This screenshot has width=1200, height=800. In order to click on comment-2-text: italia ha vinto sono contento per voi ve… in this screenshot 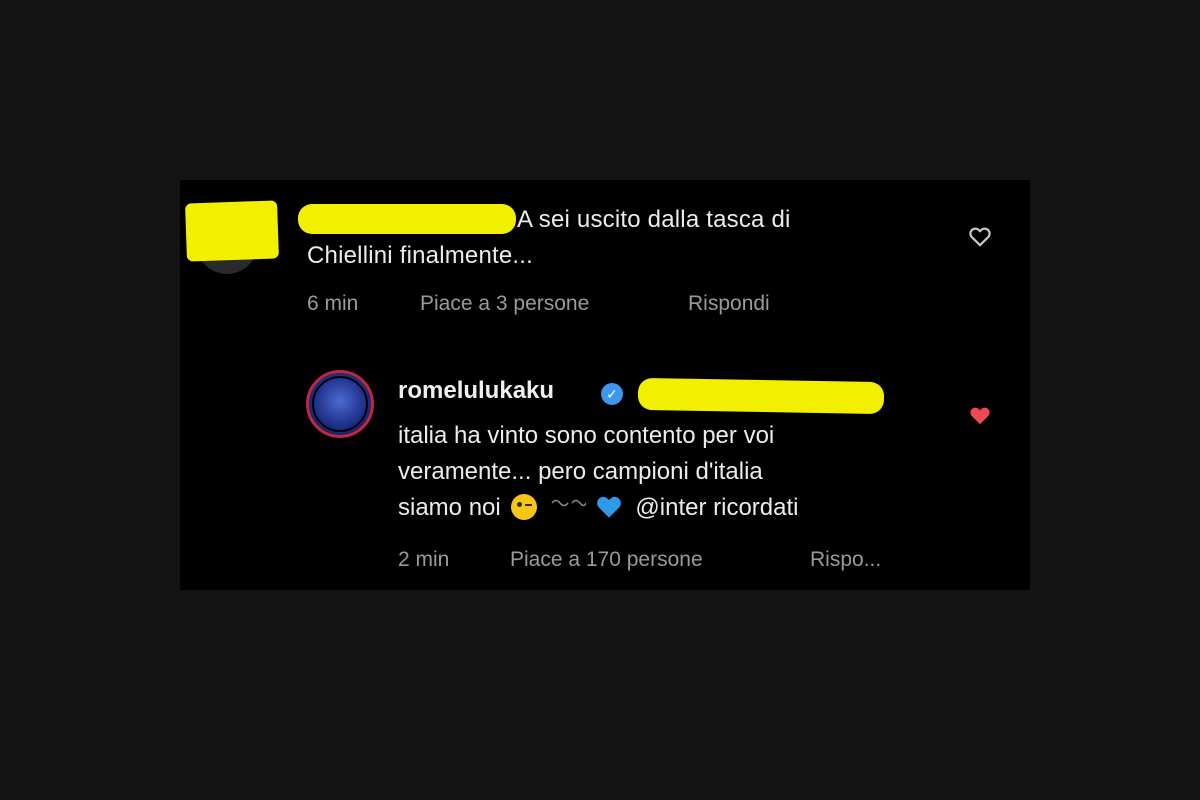, I will do `click(678, 472)`.